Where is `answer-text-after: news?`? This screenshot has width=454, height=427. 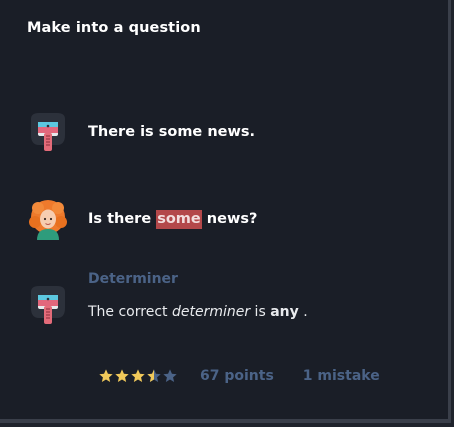 answer-text-after: news? is located at coordinates (229, 219).